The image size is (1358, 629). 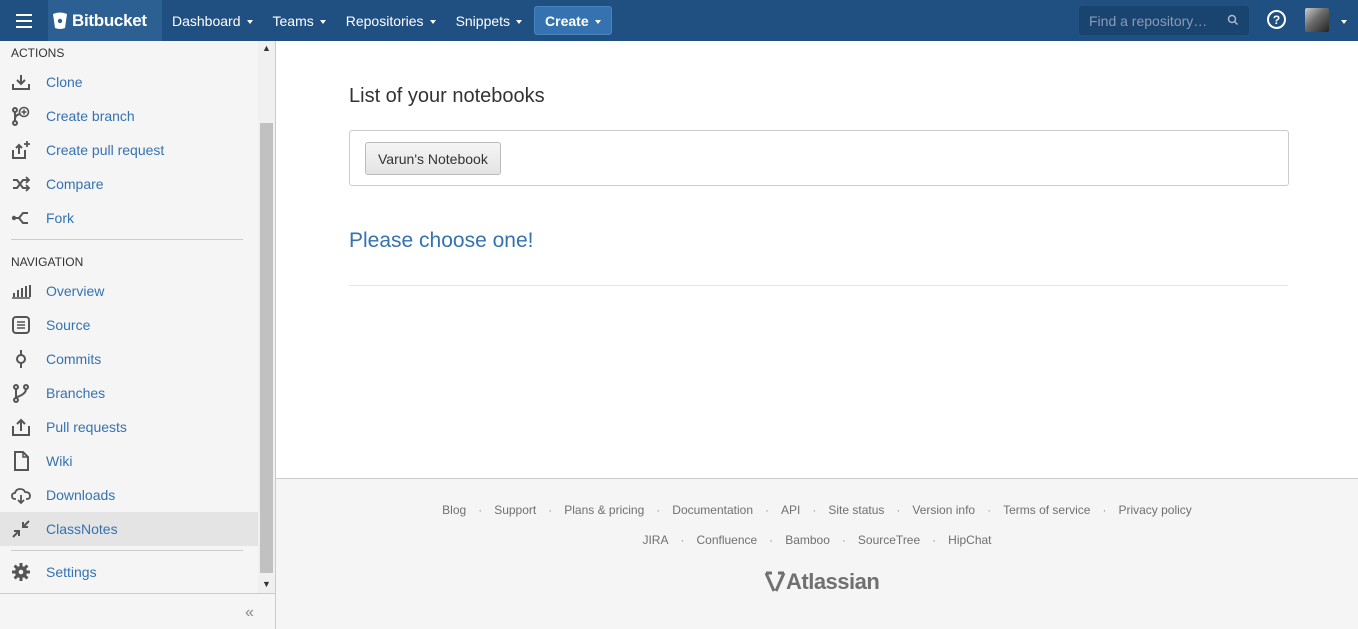 I want to click on sidebar-item-label: Settings, so click(x=71, y=572).